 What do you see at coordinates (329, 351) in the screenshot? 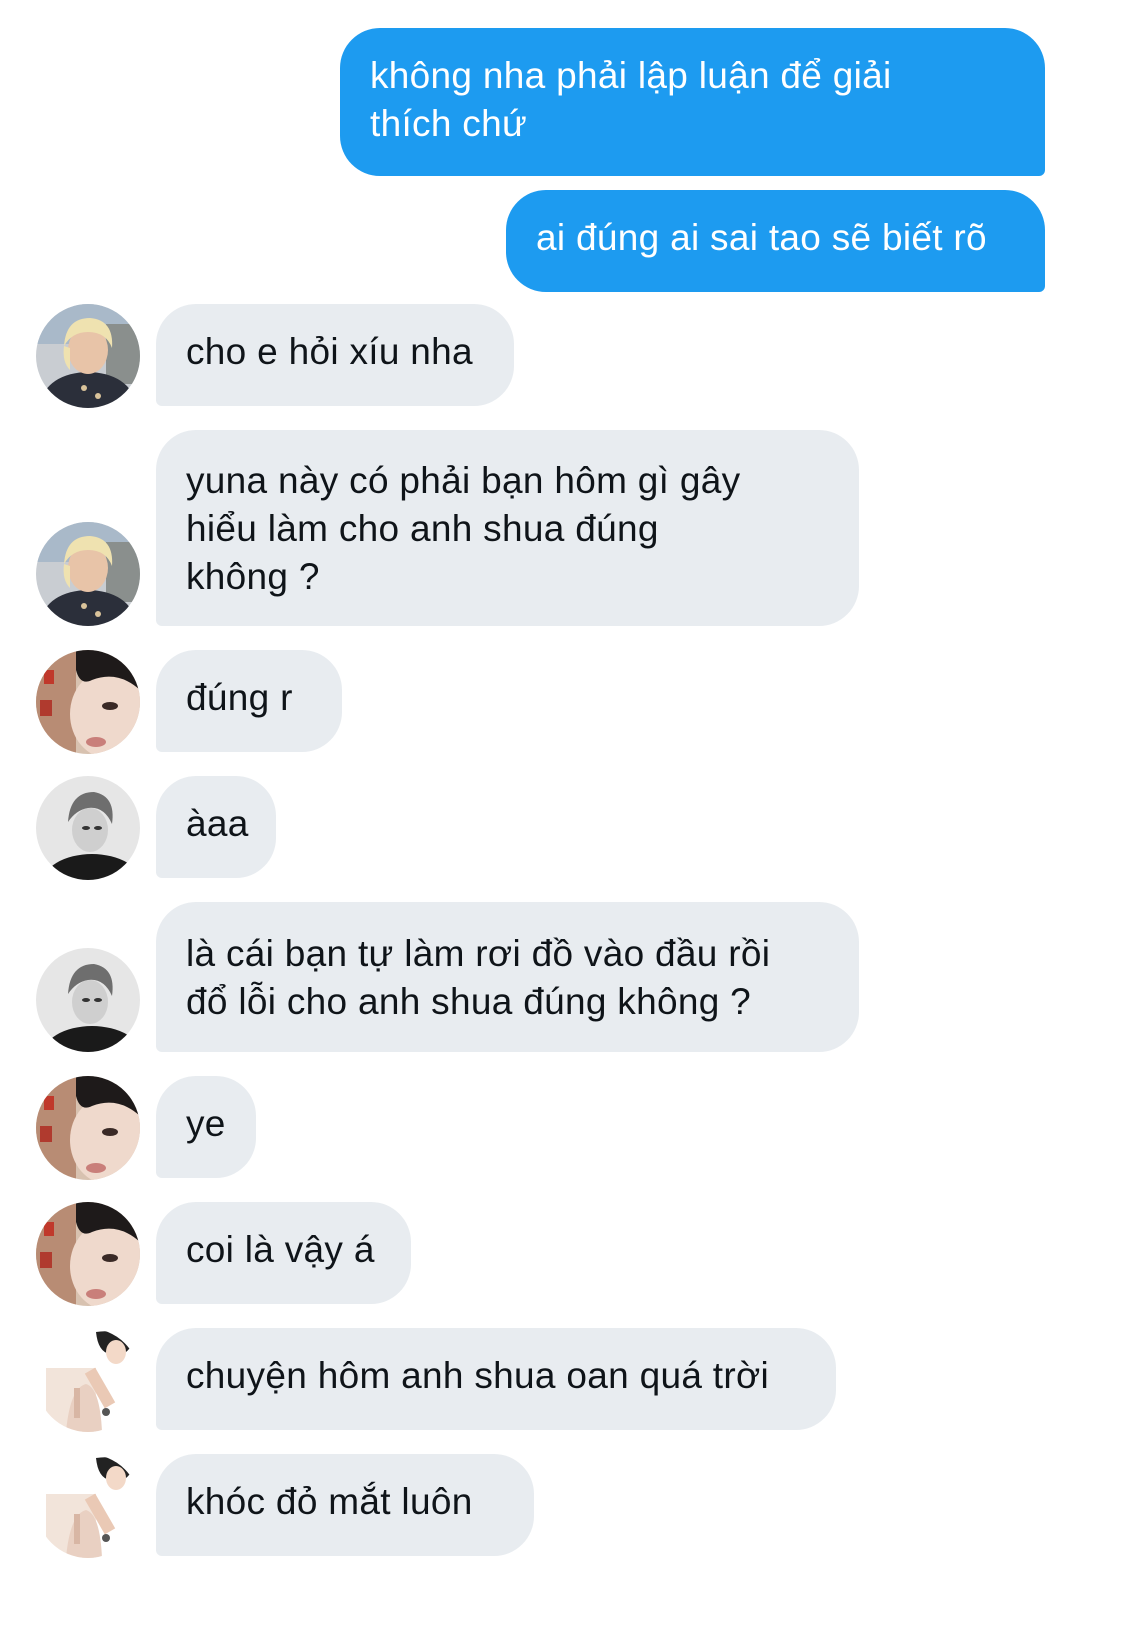
I see `message-text: cho e hỏi xíu nha` at bounding box center [329, 351].